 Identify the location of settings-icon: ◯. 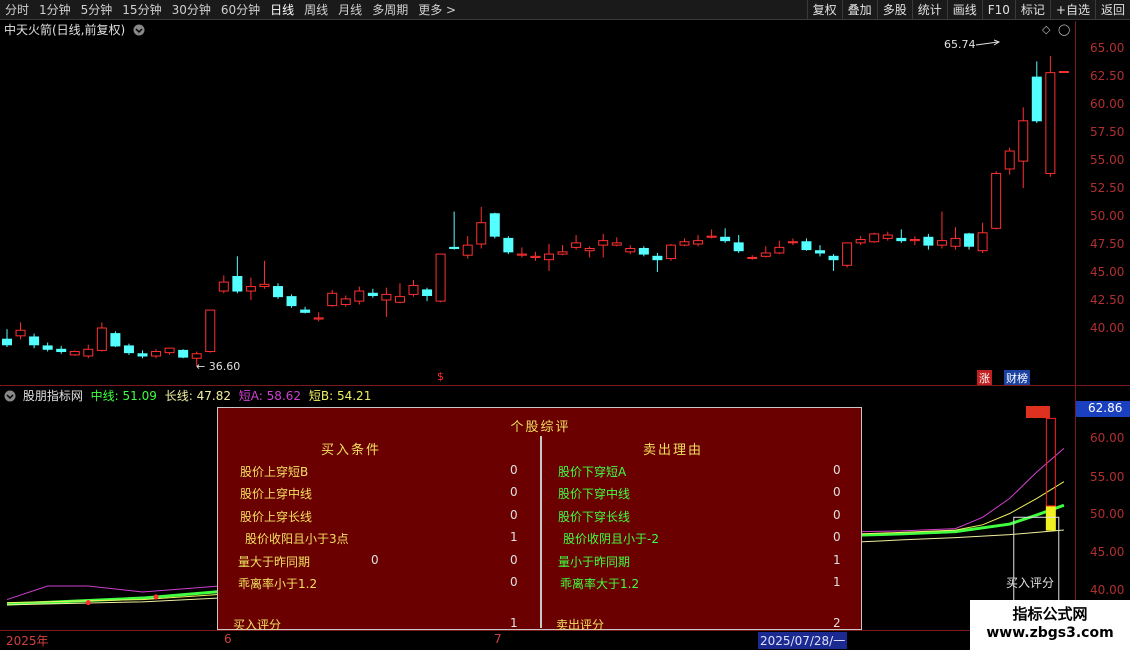
(1064, 29).